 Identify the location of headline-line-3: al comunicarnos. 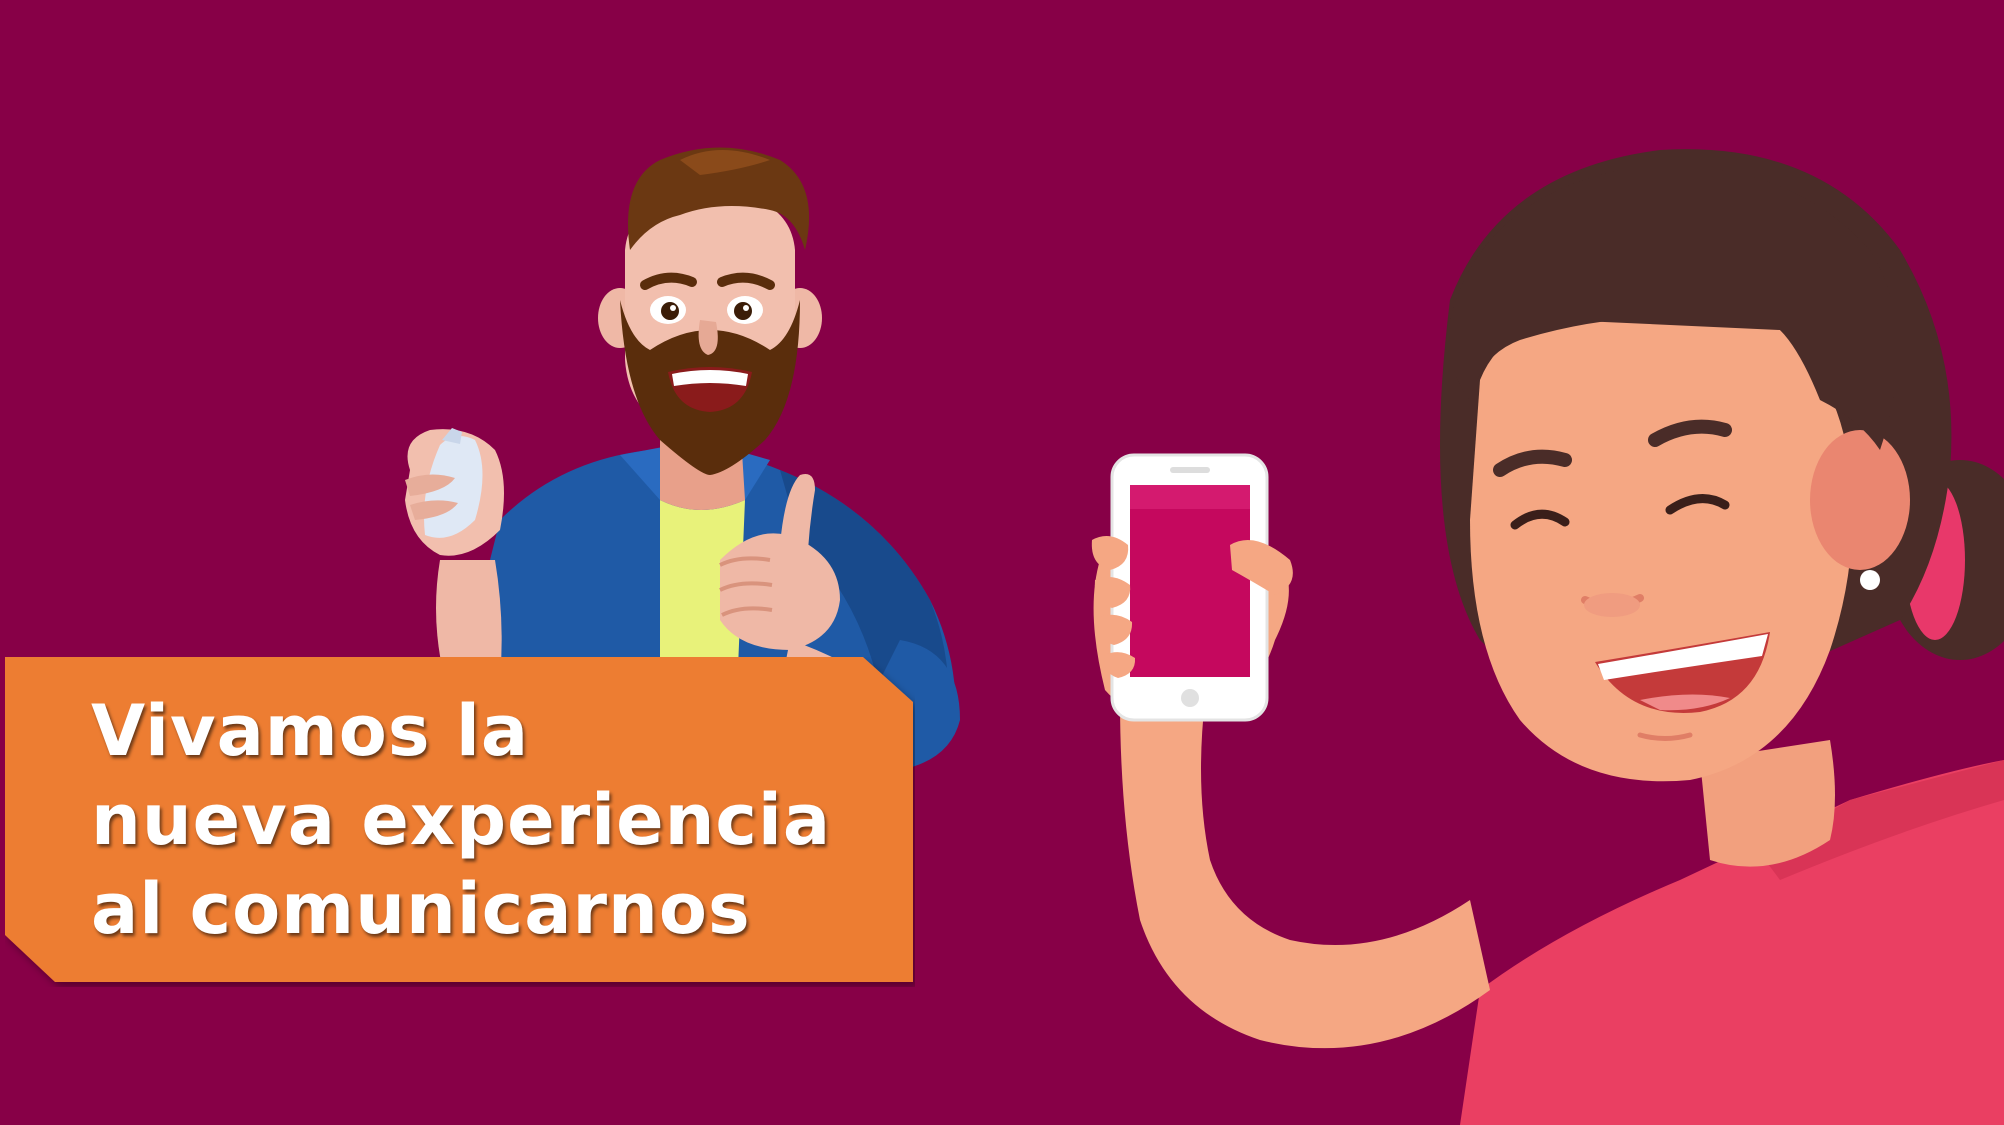
(421, 909).